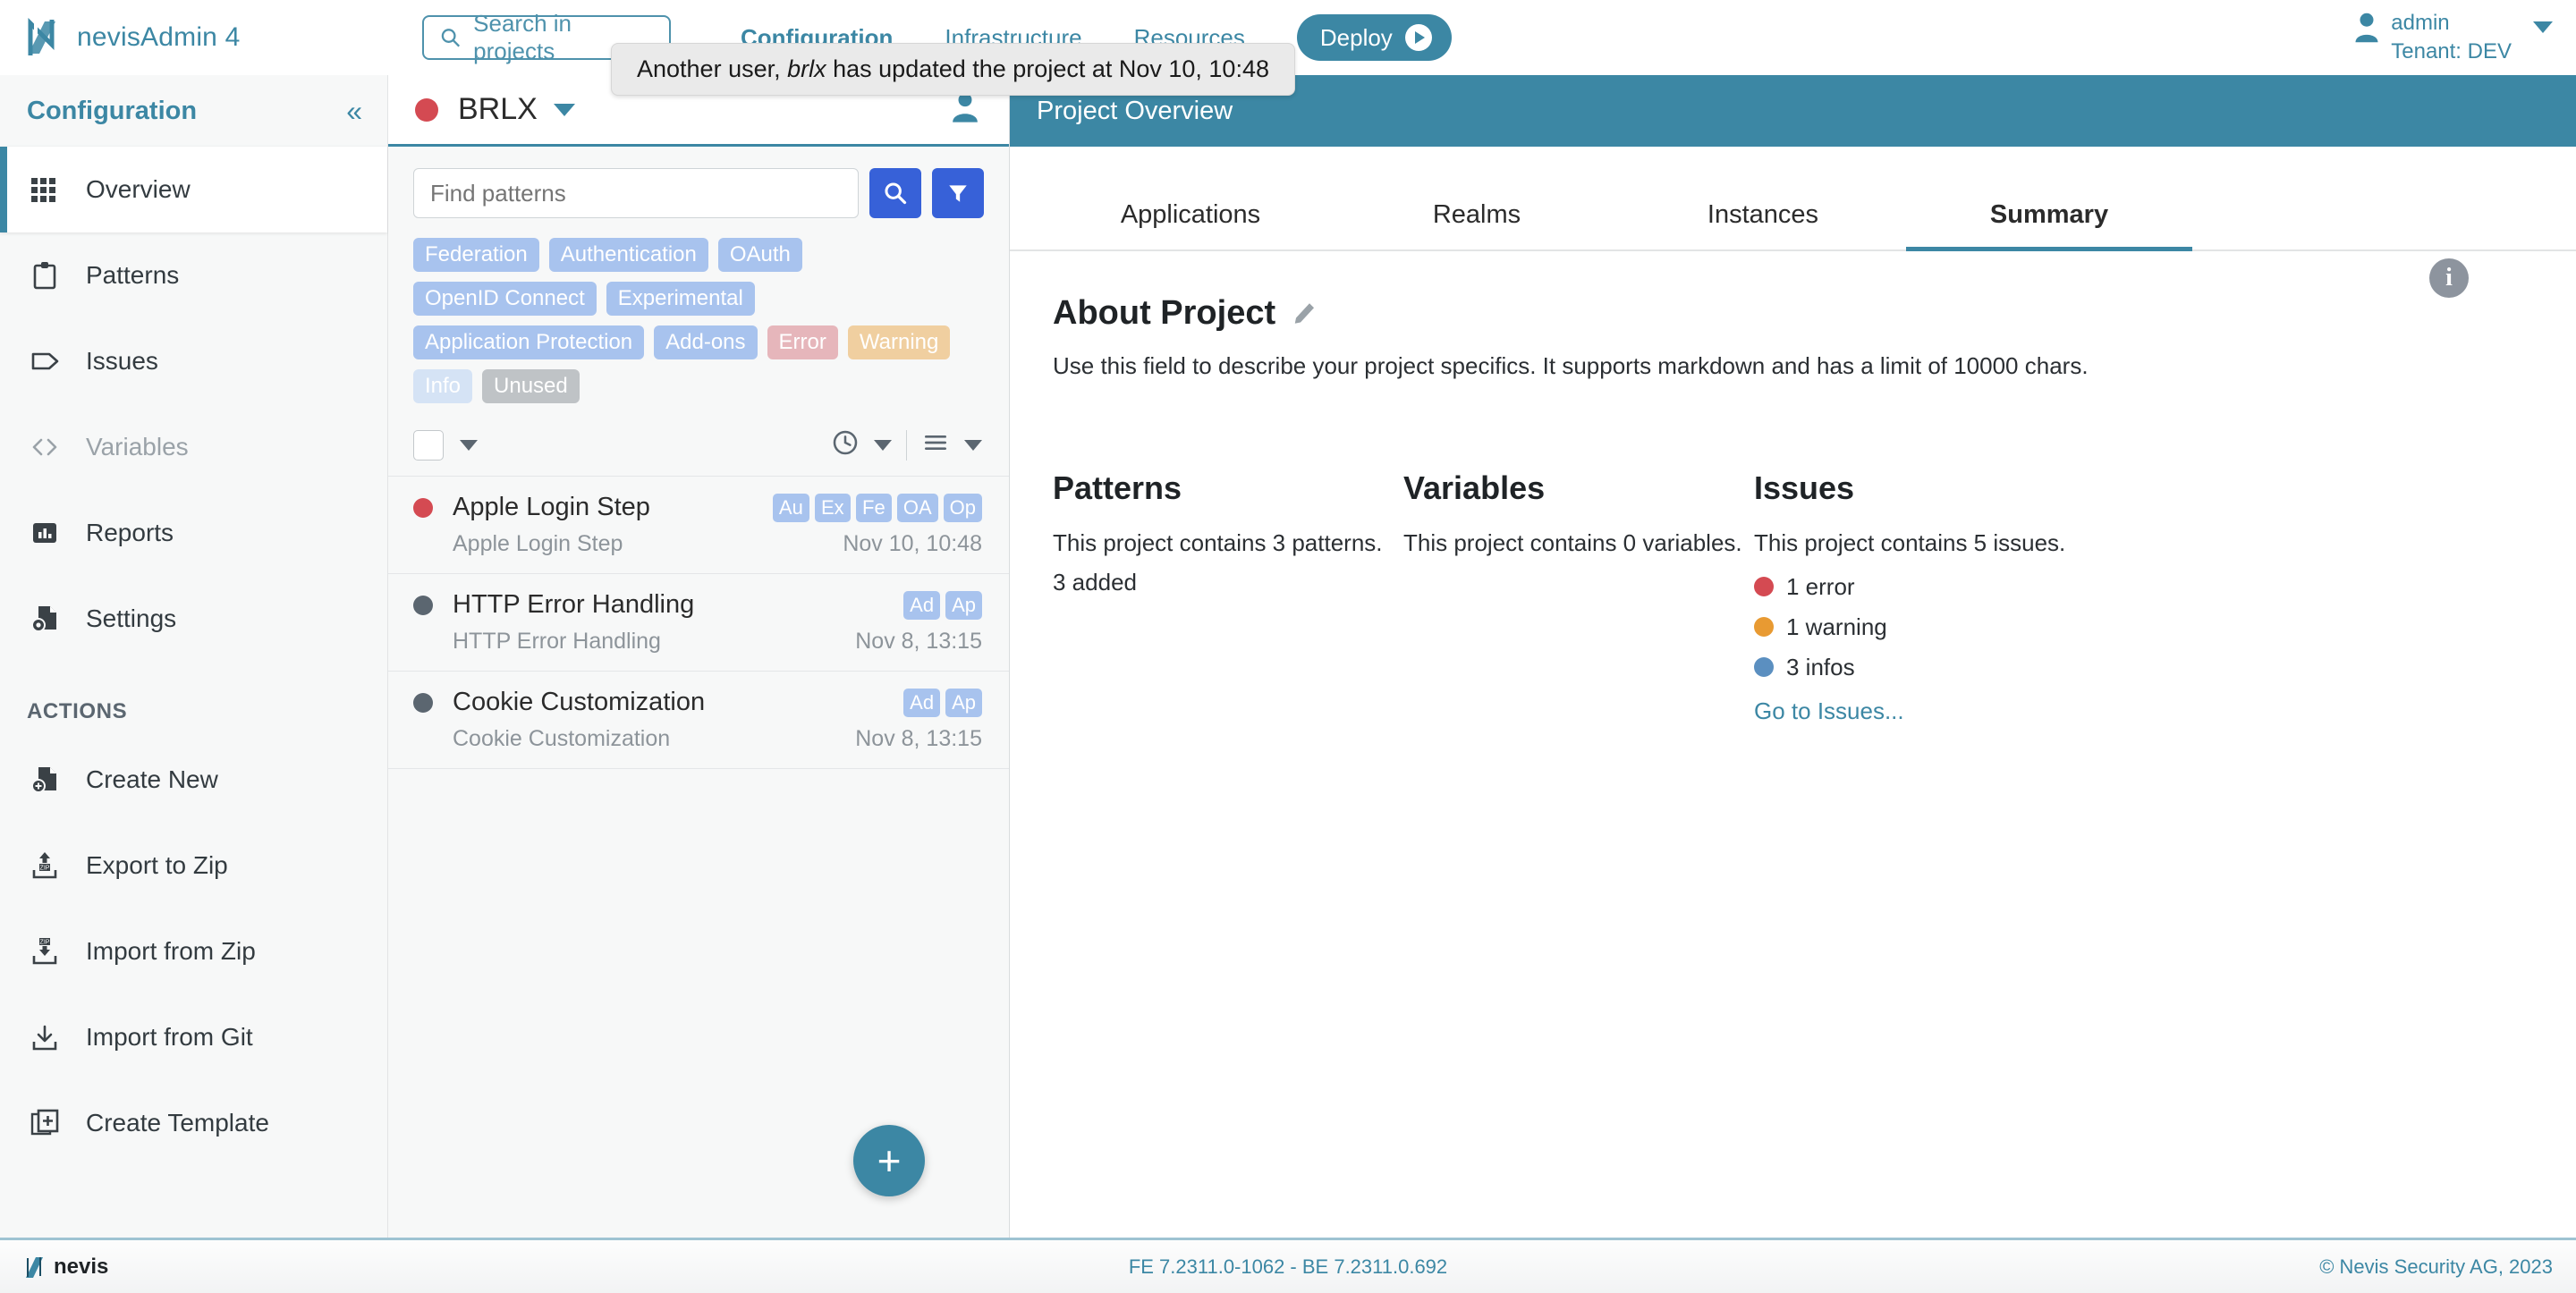 Image resolution: width=2576 pixels, height=1293 pixels. What do you see at coordinates (2449, 278) in the screenshot?
I see `info-icon: i` at bounding box center [2449, 278].